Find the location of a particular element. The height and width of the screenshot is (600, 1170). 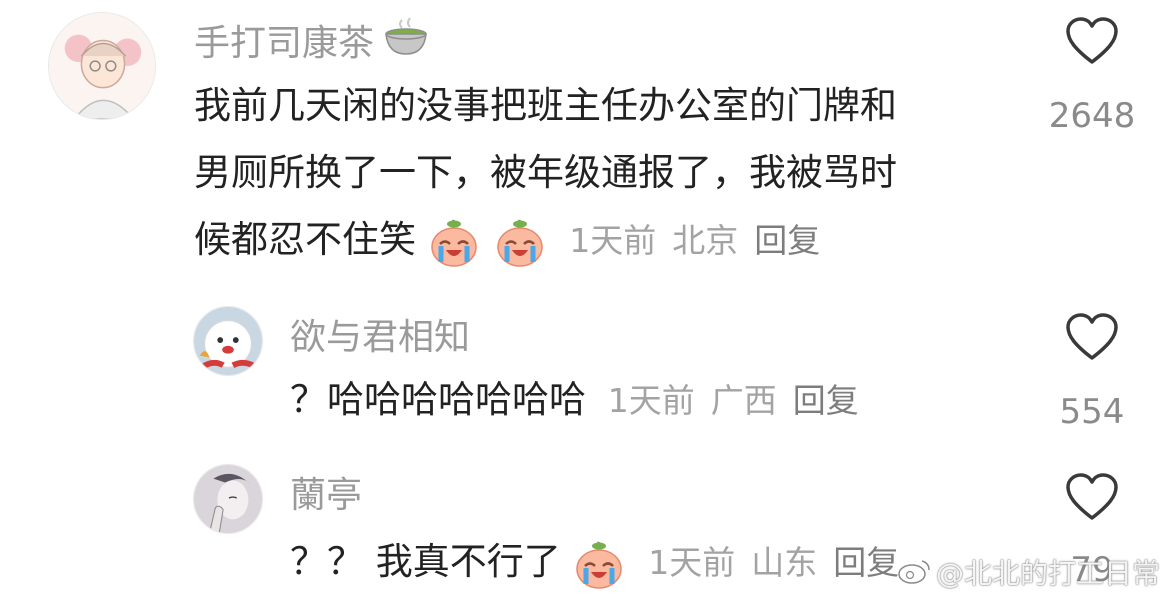

comment-text: ？哈哈哈哈哈哈哈 1天前 广西 回复 is located at coordinates (582, 399).